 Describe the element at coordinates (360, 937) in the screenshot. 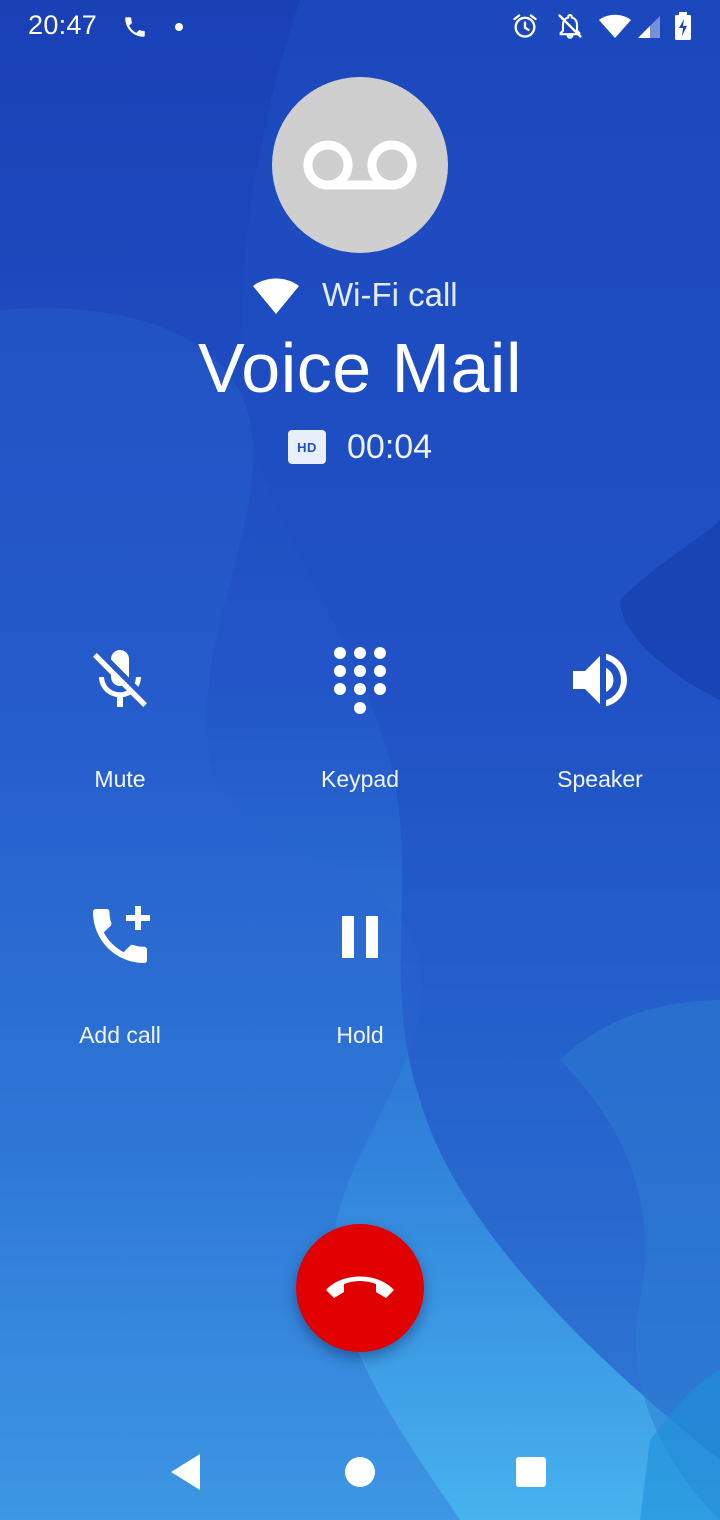

I see `pause-icon` at that location.